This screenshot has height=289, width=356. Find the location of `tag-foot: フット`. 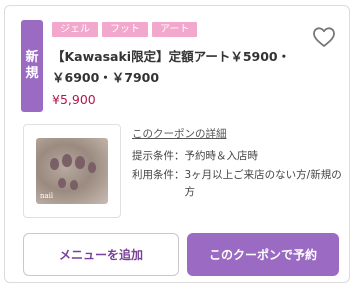

tag-foot: フット is located at coordinates (125, 29).